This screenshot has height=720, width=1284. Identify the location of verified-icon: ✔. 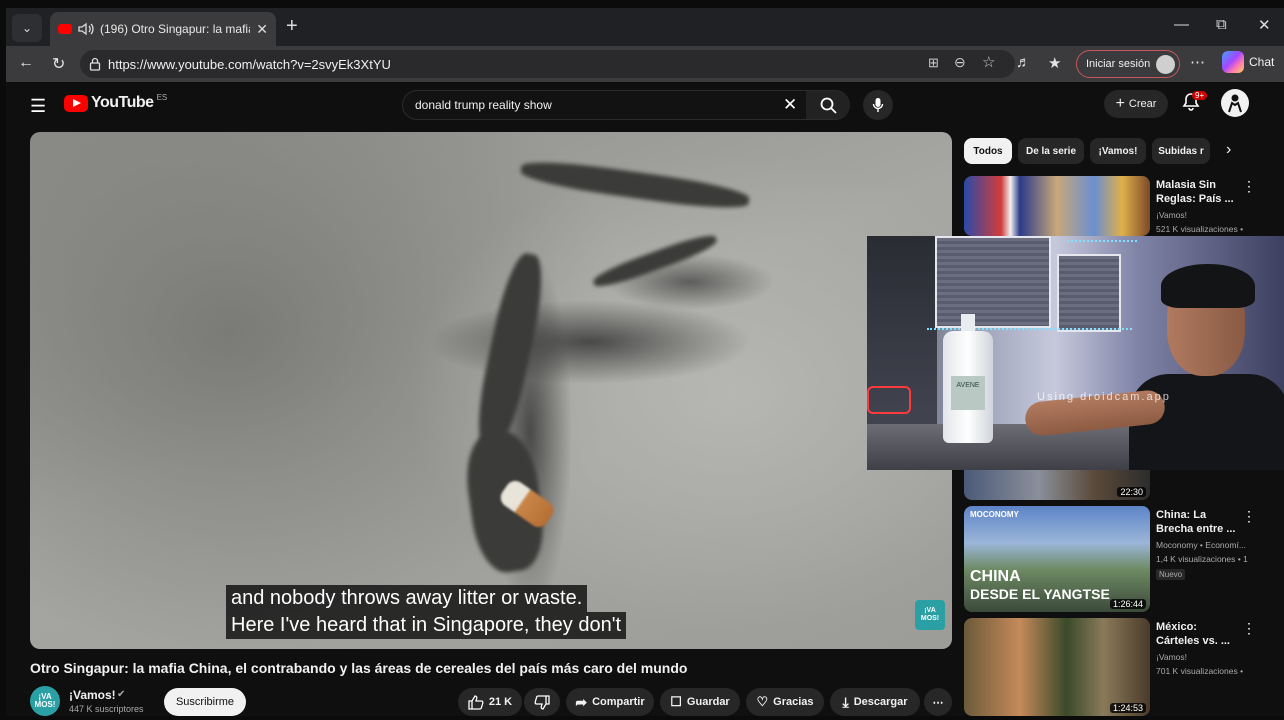
(121, 694).